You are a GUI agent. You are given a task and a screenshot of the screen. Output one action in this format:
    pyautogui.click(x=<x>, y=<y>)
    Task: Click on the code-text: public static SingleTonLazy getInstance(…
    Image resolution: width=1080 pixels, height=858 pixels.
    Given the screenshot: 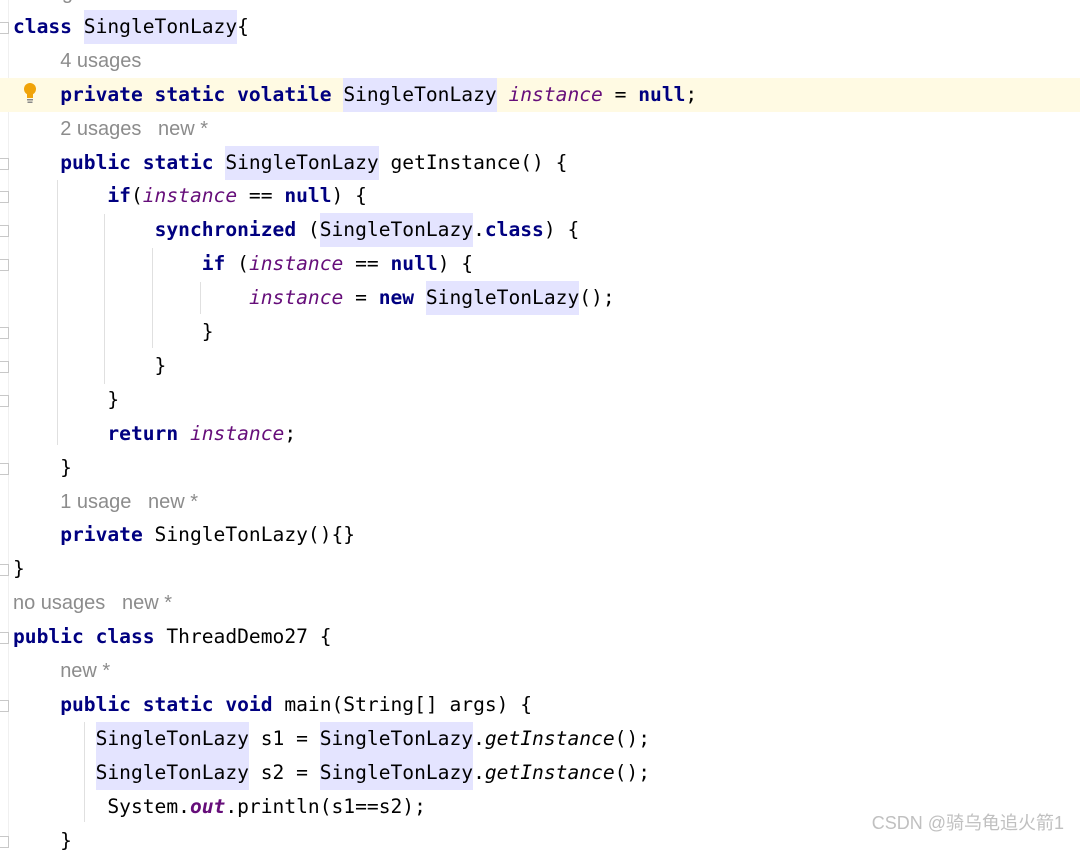 What is the action you would take?
    pyautogui.click(x=290, y=162)
    